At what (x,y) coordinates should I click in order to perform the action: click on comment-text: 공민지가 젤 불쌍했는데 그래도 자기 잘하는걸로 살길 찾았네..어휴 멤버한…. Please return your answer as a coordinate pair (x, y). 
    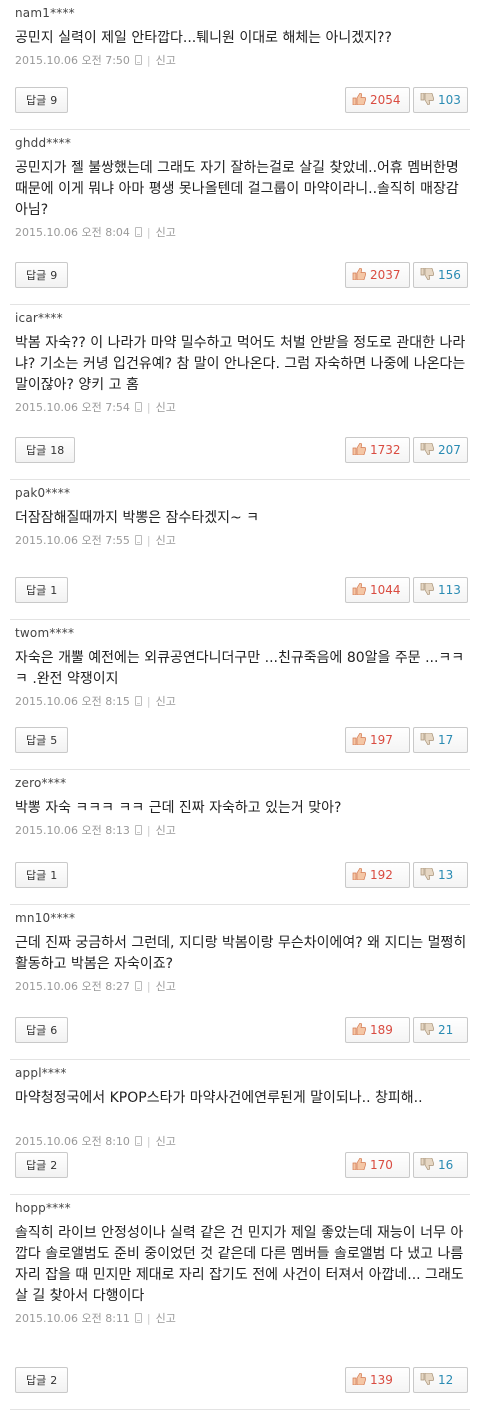
    Looking at the image, I should click on (237, 189).